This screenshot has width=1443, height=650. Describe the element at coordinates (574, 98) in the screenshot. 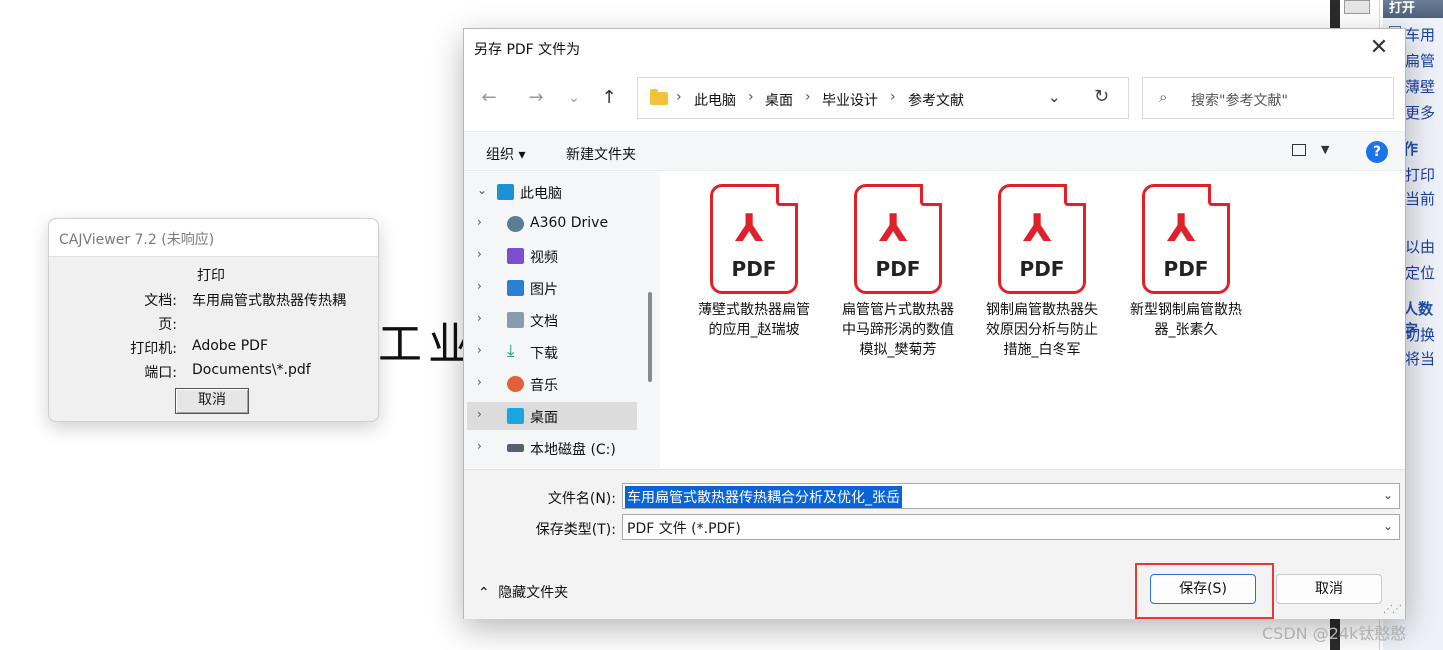

I see `recent-locations-chevron-icon: ⌄` at that location.